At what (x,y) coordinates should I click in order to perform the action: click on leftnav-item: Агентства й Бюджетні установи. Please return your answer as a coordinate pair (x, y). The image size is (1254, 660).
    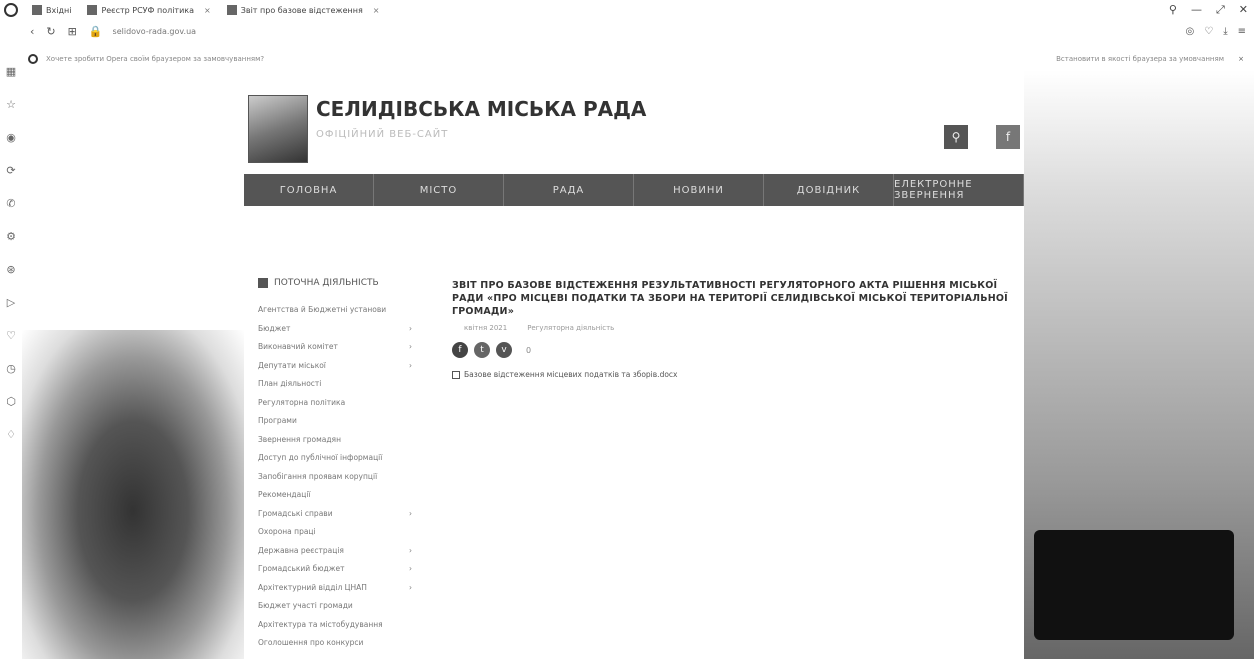
    Looking at the image, I should click on (338, 315).